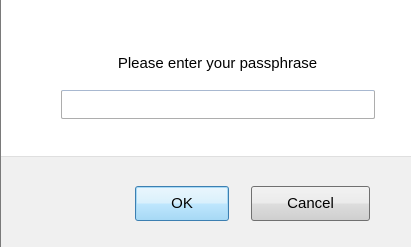  What do you see at coordinates (218, 104) in the screenshot?
I see `passphrase-input` at bounding box center [218, 104].